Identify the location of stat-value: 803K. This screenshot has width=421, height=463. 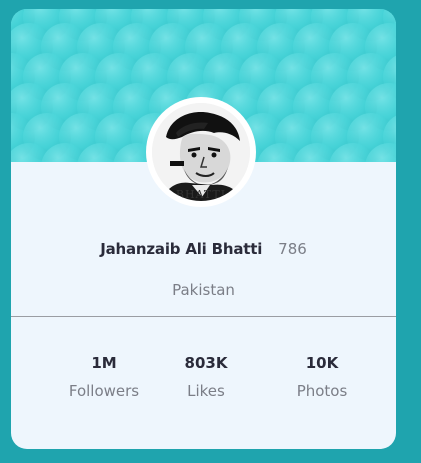
(206, 363).